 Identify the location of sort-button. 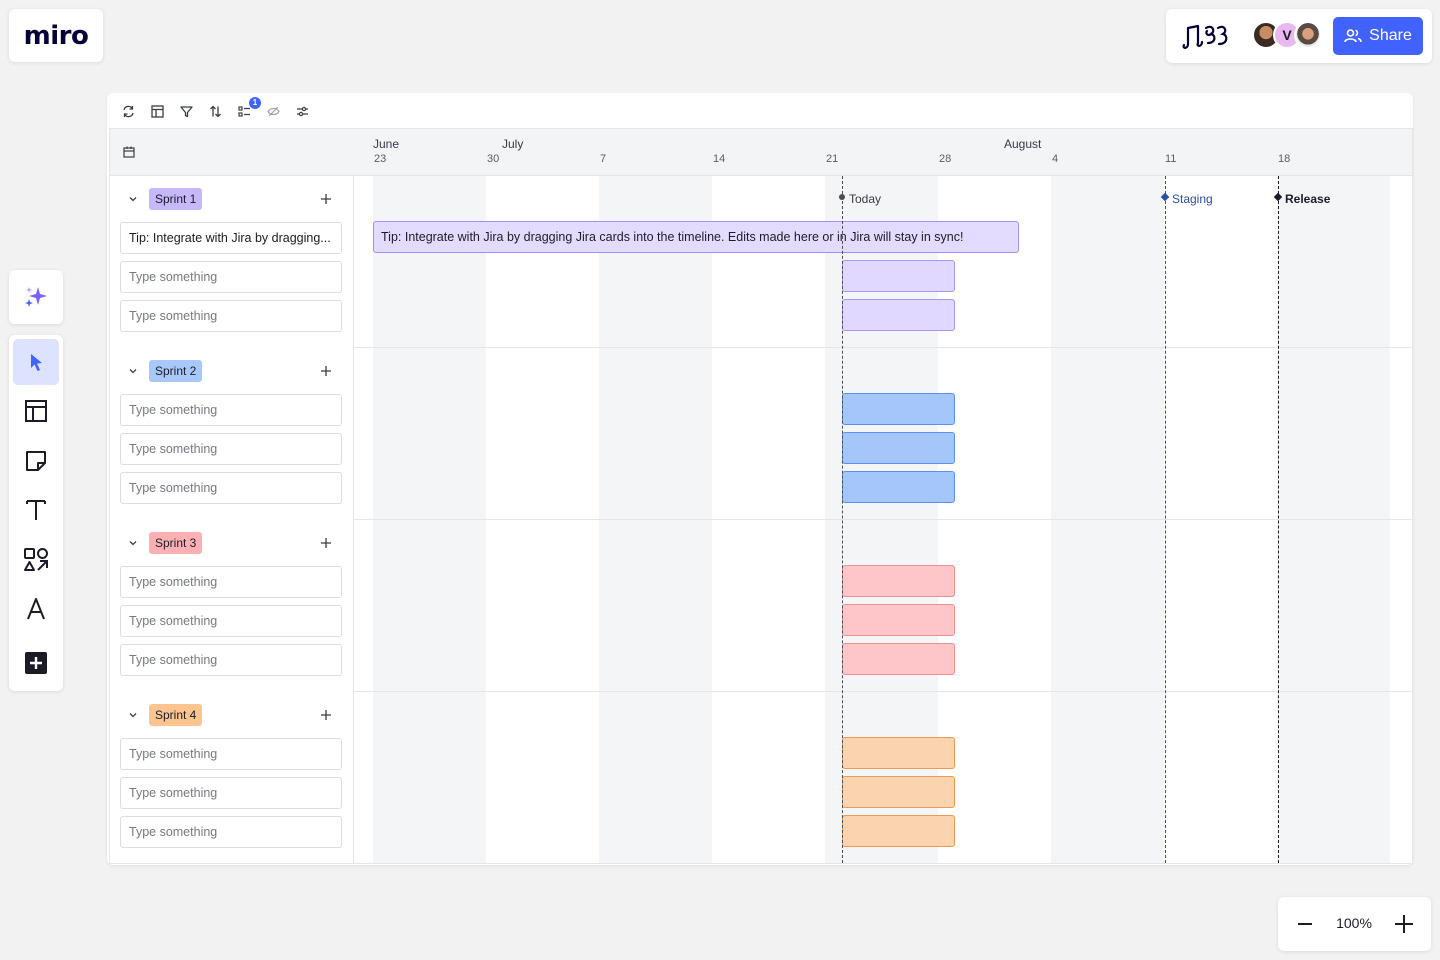
(215, 111).